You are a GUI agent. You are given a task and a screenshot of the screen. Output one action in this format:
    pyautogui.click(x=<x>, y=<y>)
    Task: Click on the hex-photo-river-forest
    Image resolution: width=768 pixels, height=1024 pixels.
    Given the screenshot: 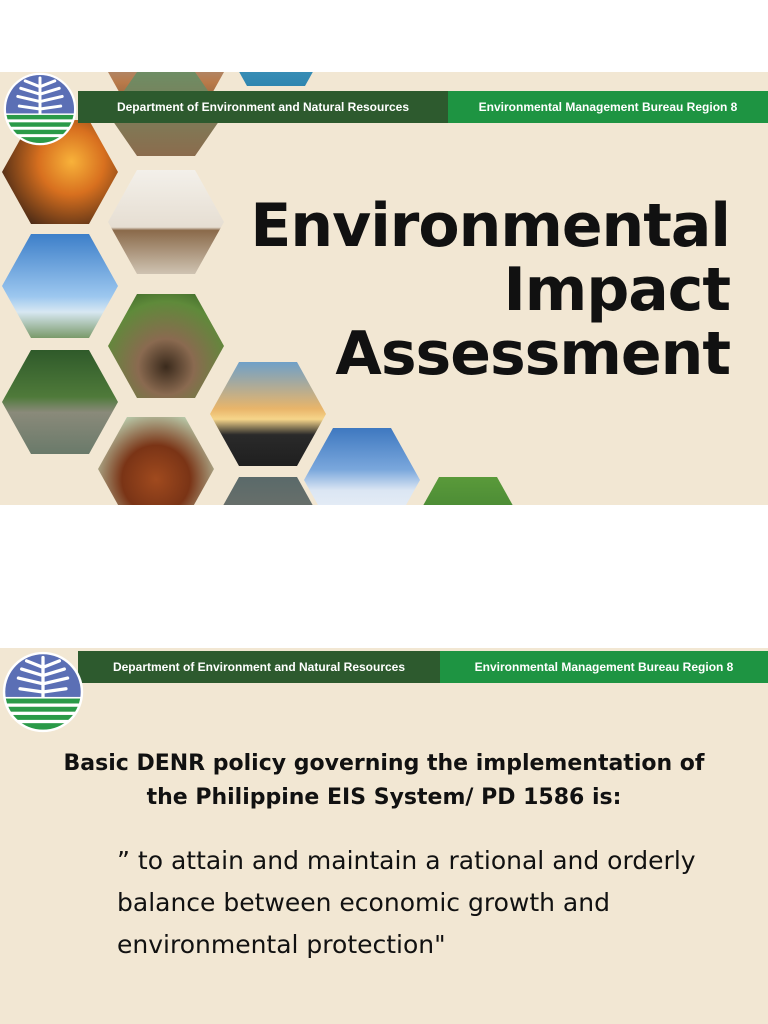 What is the action you would take?
    pyautogui.click(x=60, y=402)
    